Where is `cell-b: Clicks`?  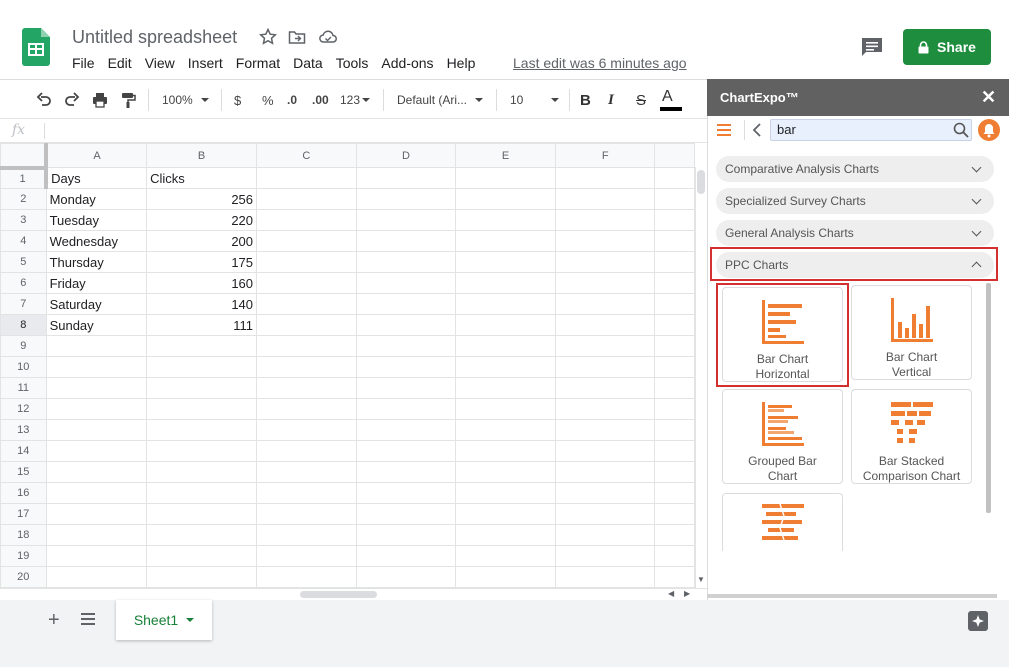
cell-b: Clicks is located at coordinates (202, 178).